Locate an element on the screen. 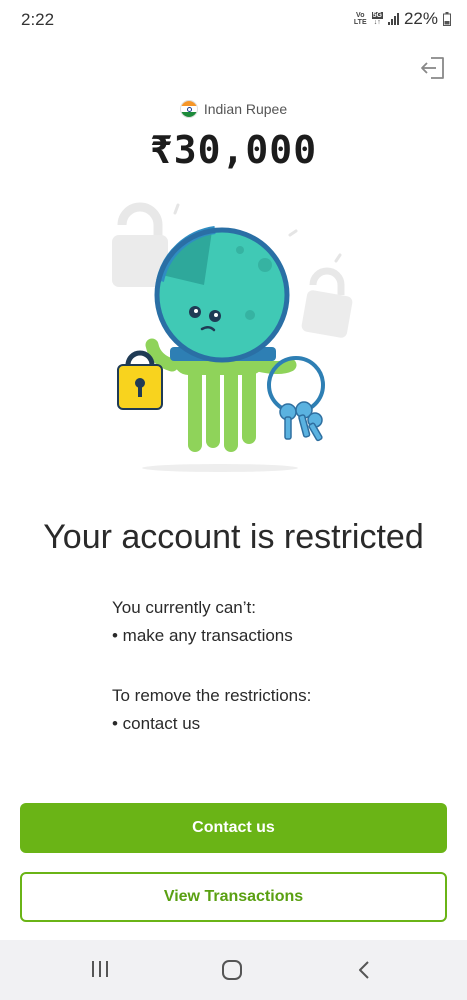  restricted-account-illustration is located at coordinates (232, 337).